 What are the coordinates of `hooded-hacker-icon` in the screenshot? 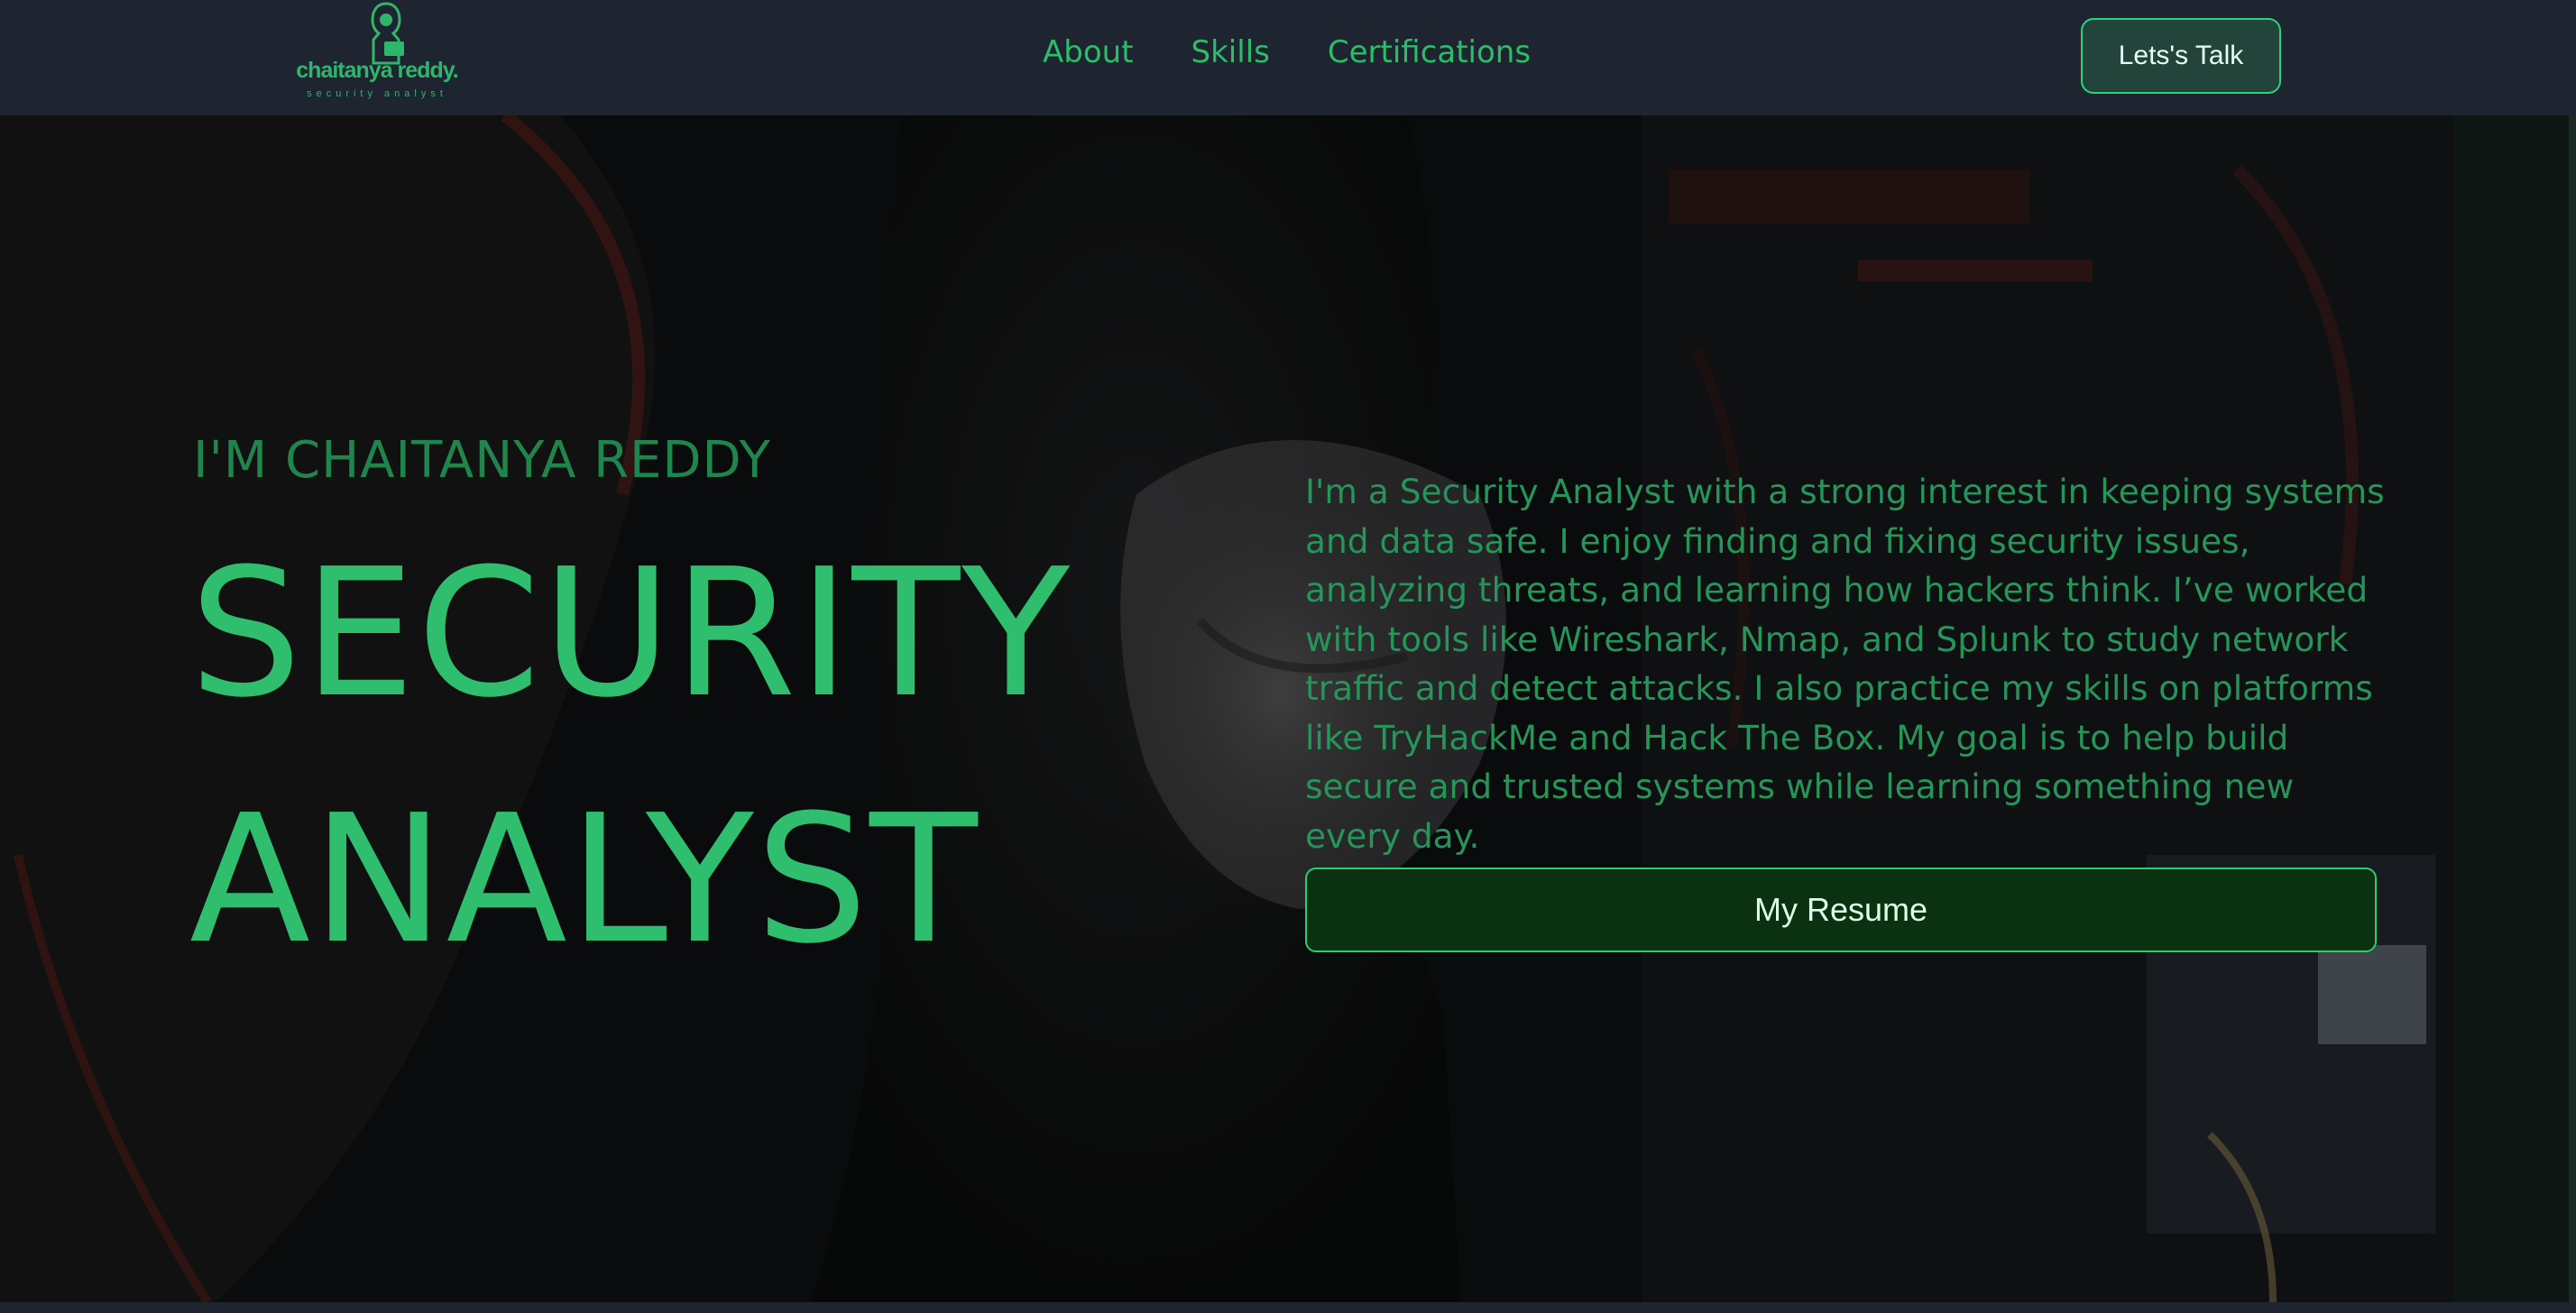 It's located at (387, 34).